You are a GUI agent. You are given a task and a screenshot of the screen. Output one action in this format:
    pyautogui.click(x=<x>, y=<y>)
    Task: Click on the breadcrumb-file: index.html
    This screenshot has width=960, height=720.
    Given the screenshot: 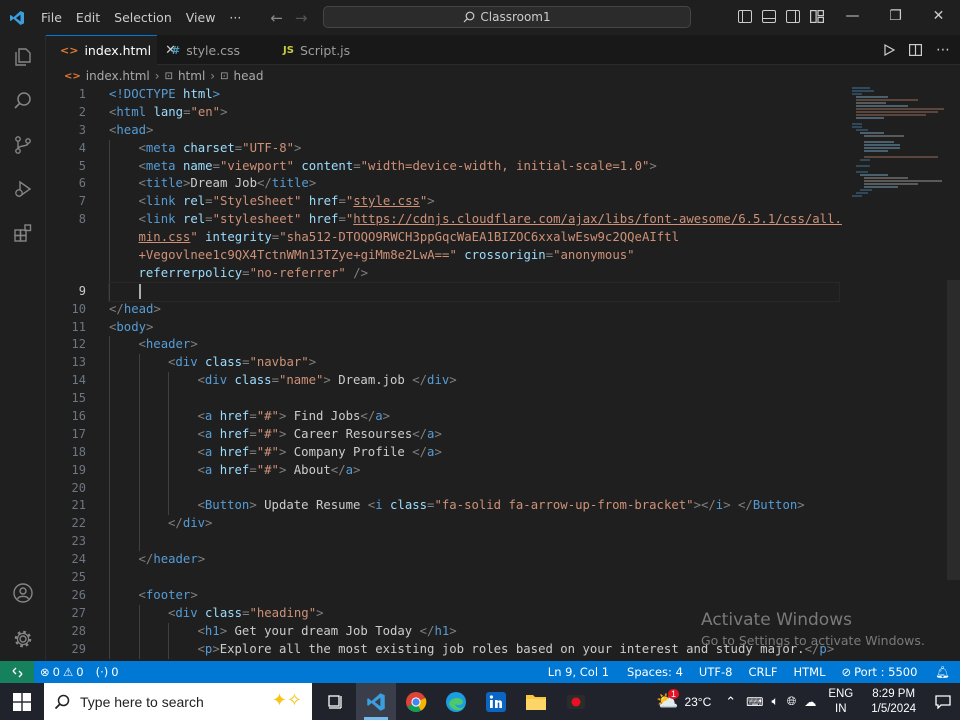 What is the action you would take?
    pyautogui.click(x=118, y=76)
    